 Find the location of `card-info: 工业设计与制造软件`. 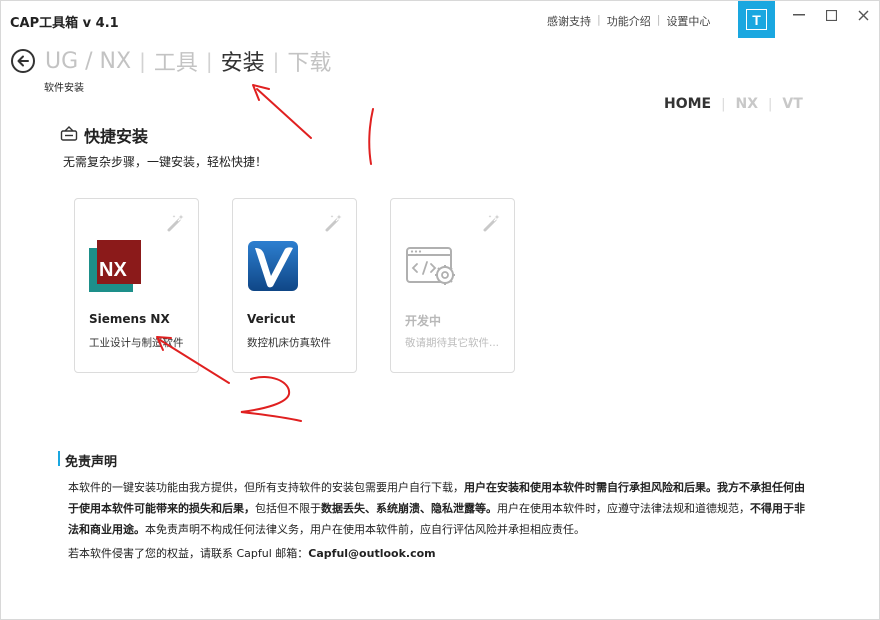

card-info: 工业设计与制造软件 is located at coordinates (136, 343).